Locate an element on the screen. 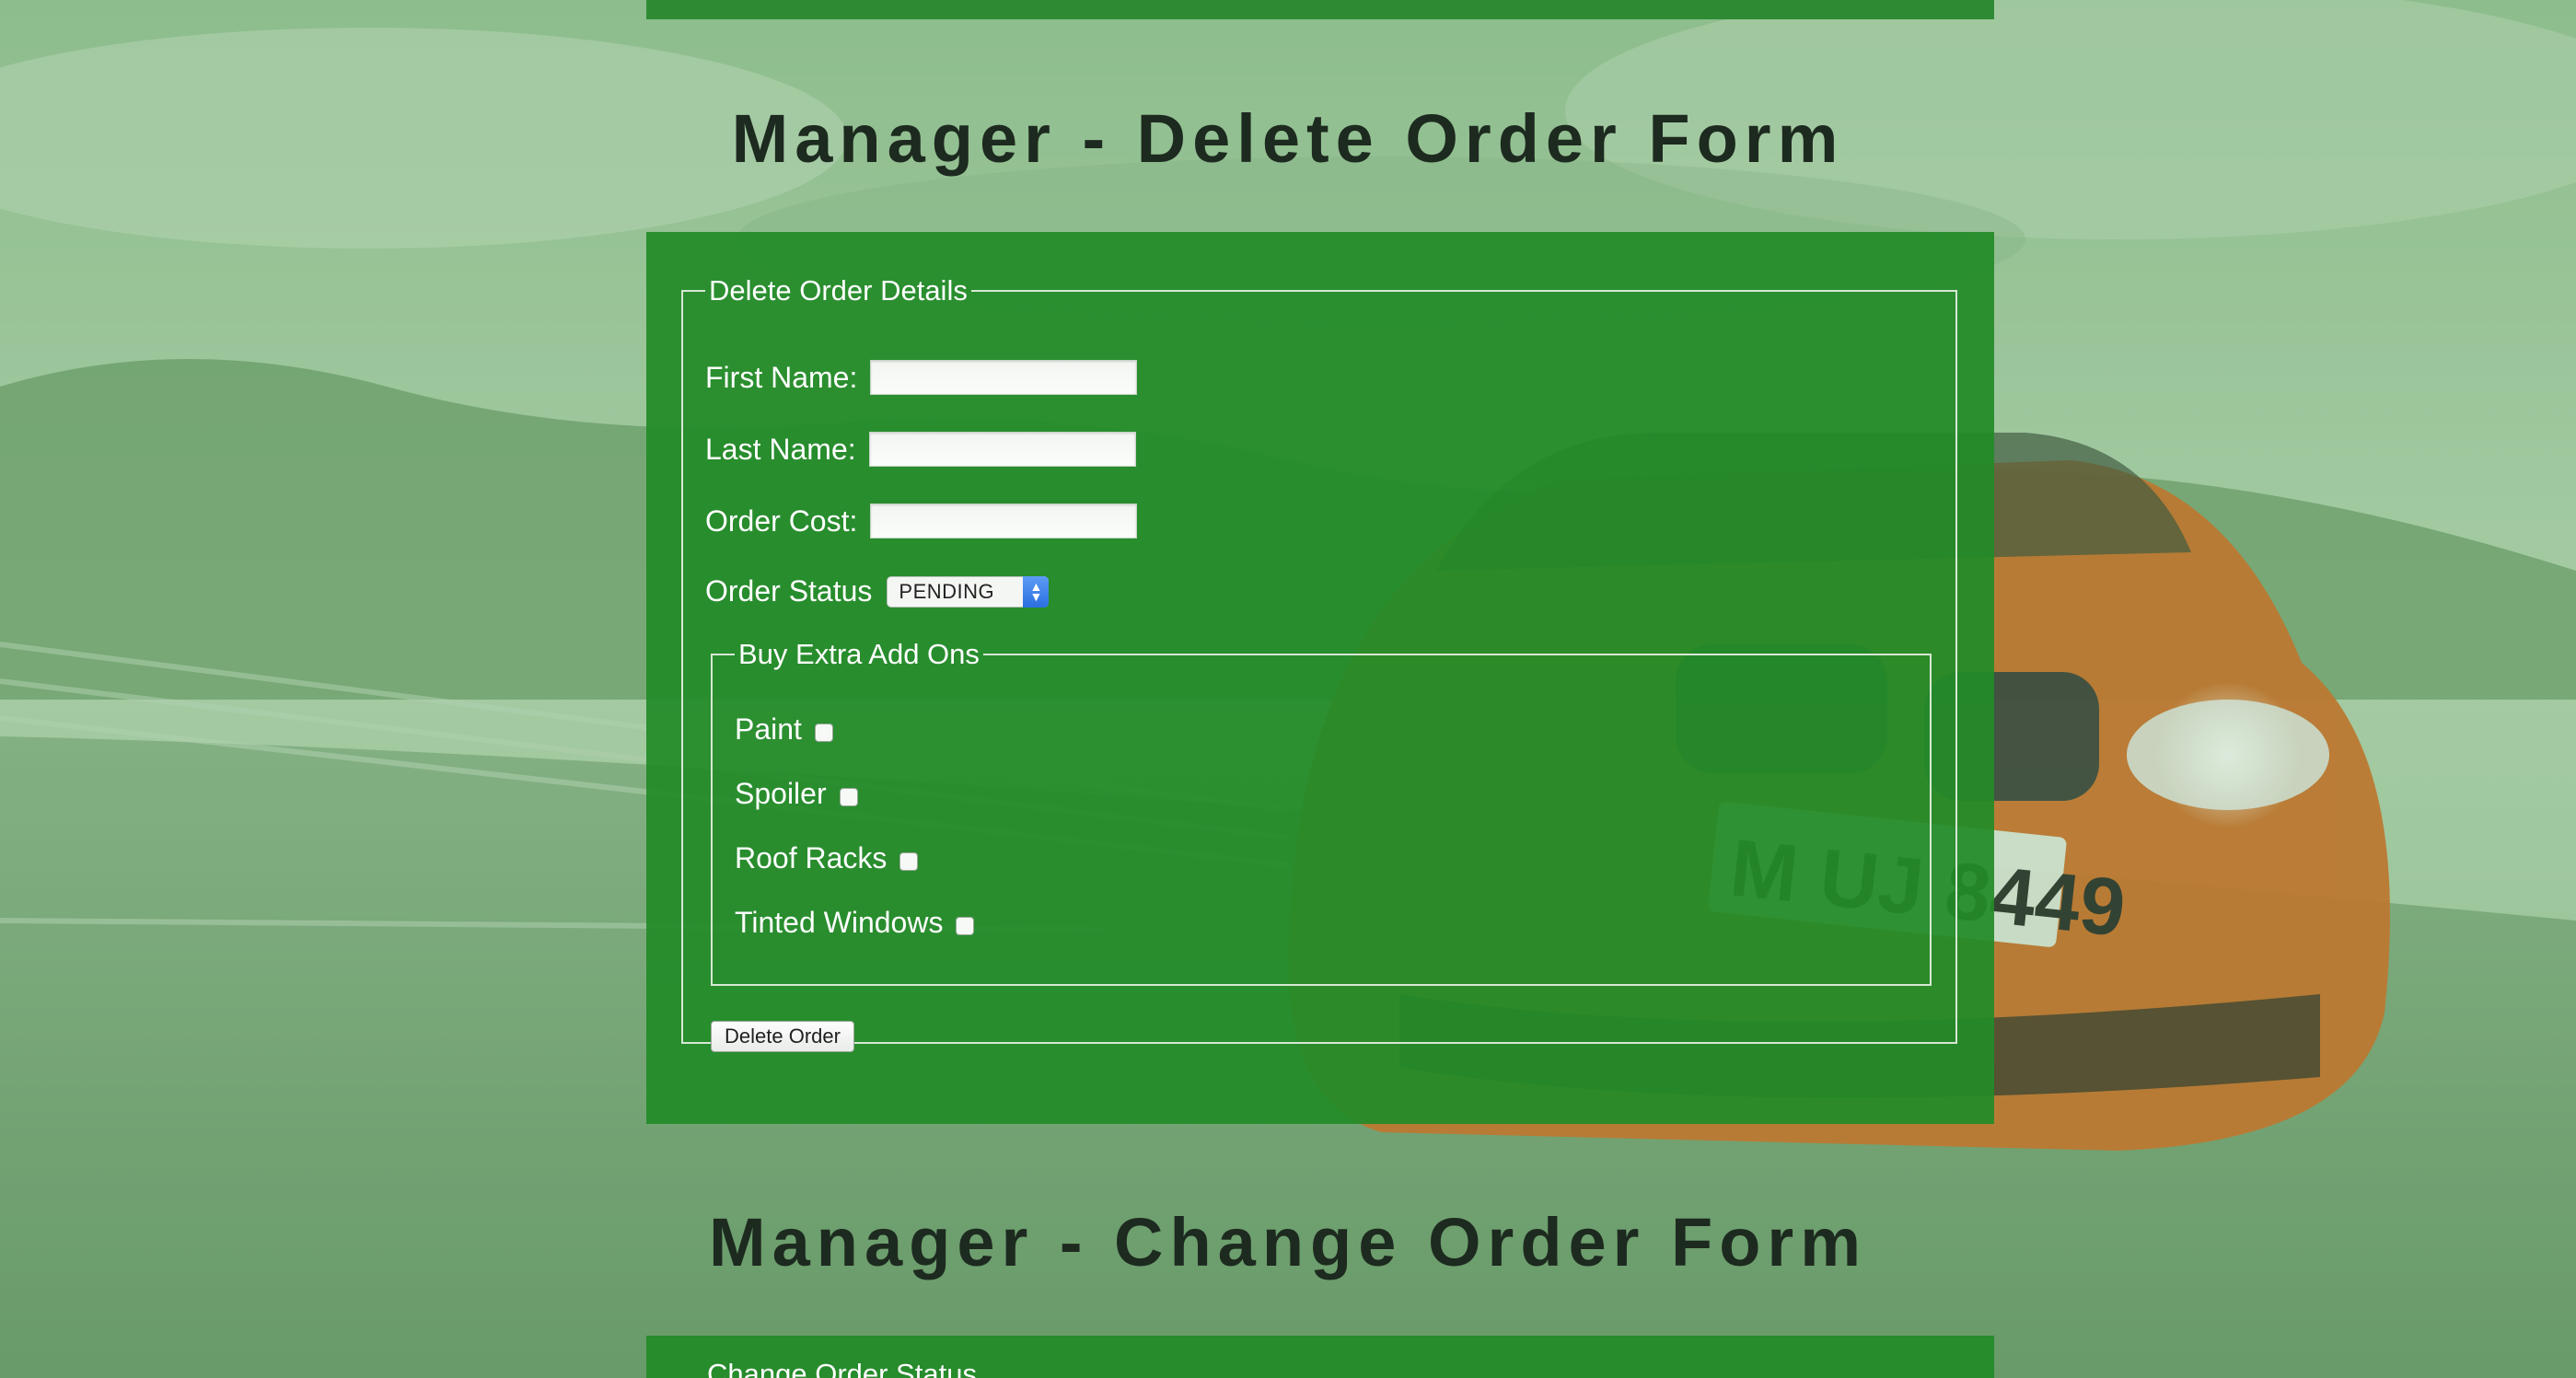  addon-tinted-windows-checkbox is located at coordinates (965, 925).